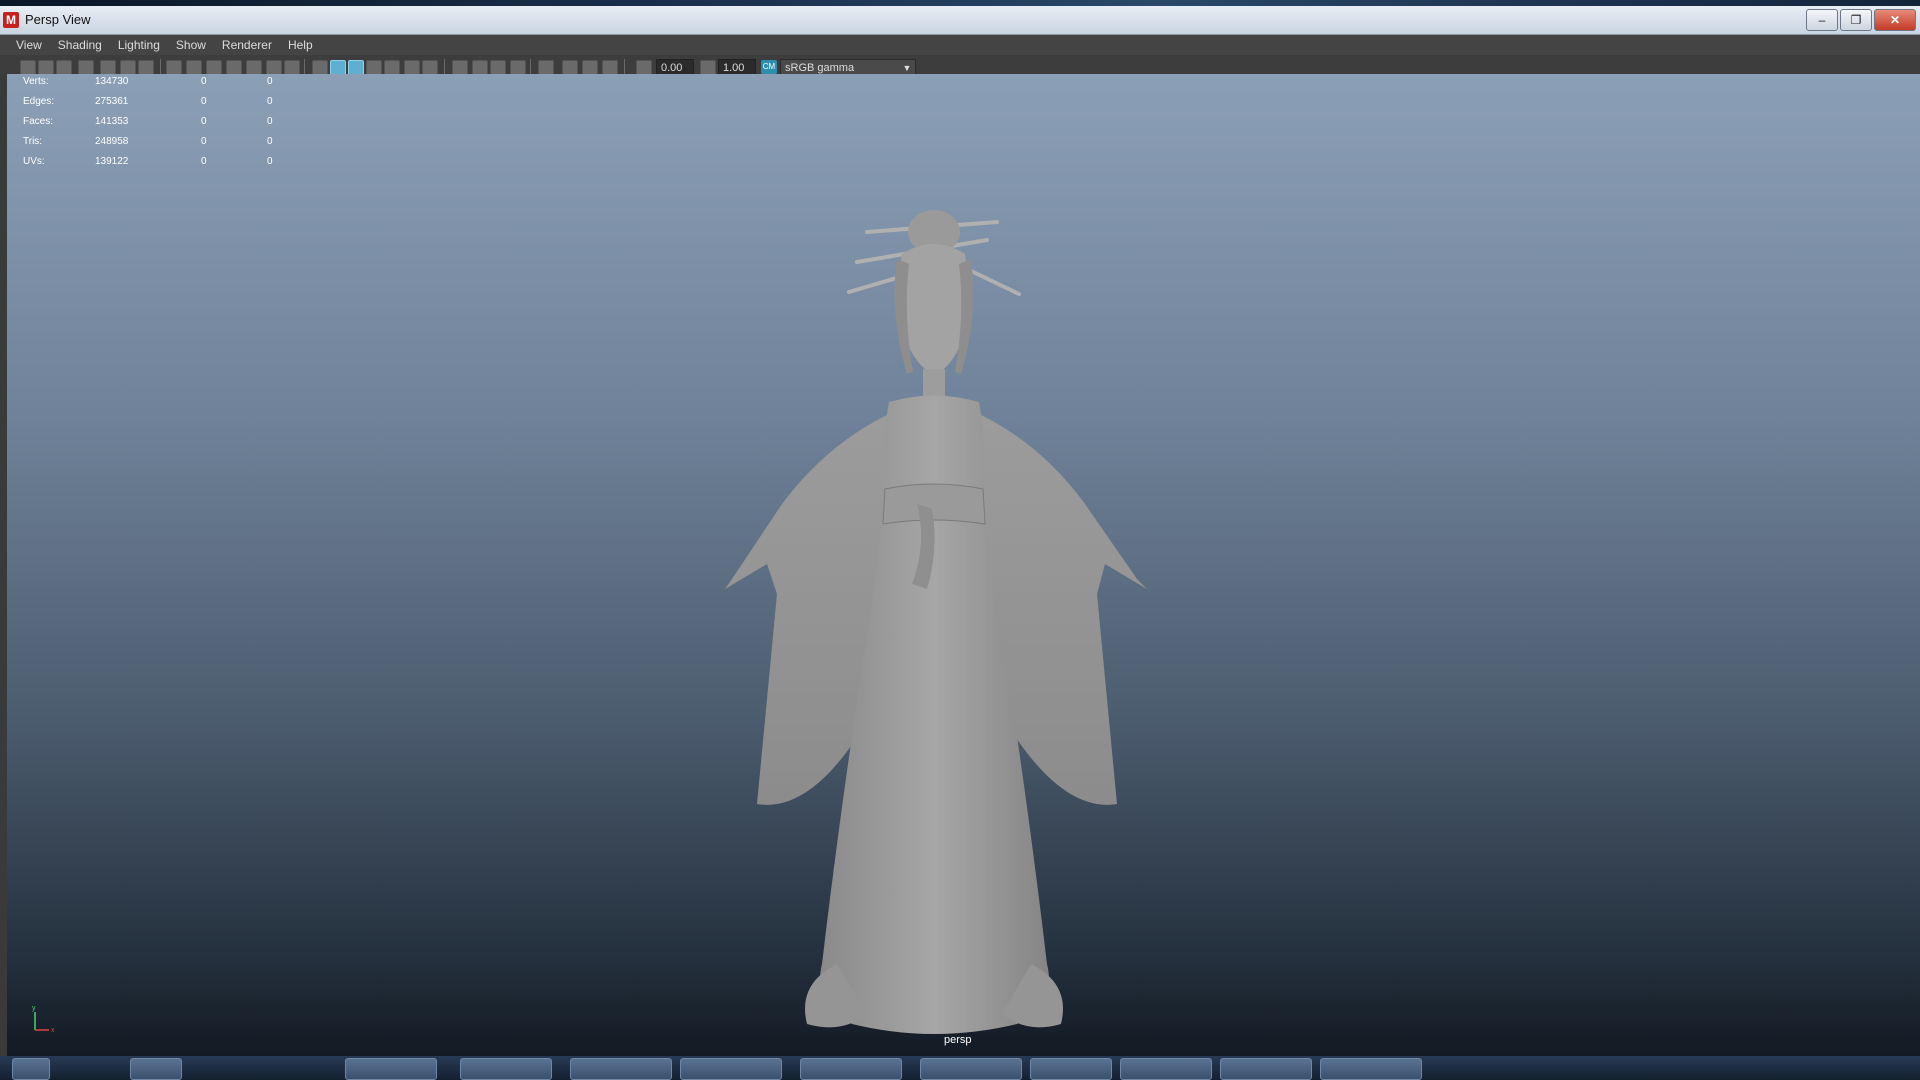 Image resolution: width=1920 pixels, height=1080 pixels. Describe the element at coordinates (29, 45) in the screenshot. I see `menu-view: View` at that location.